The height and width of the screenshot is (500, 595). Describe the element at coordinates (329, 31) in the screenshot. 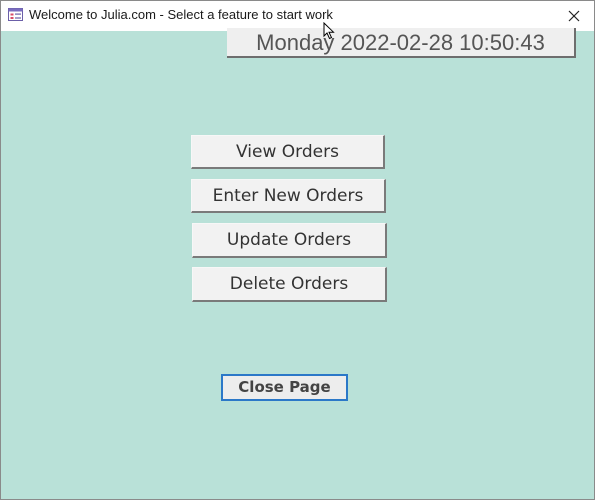

I see `mouse-pointer-icon` at that location.